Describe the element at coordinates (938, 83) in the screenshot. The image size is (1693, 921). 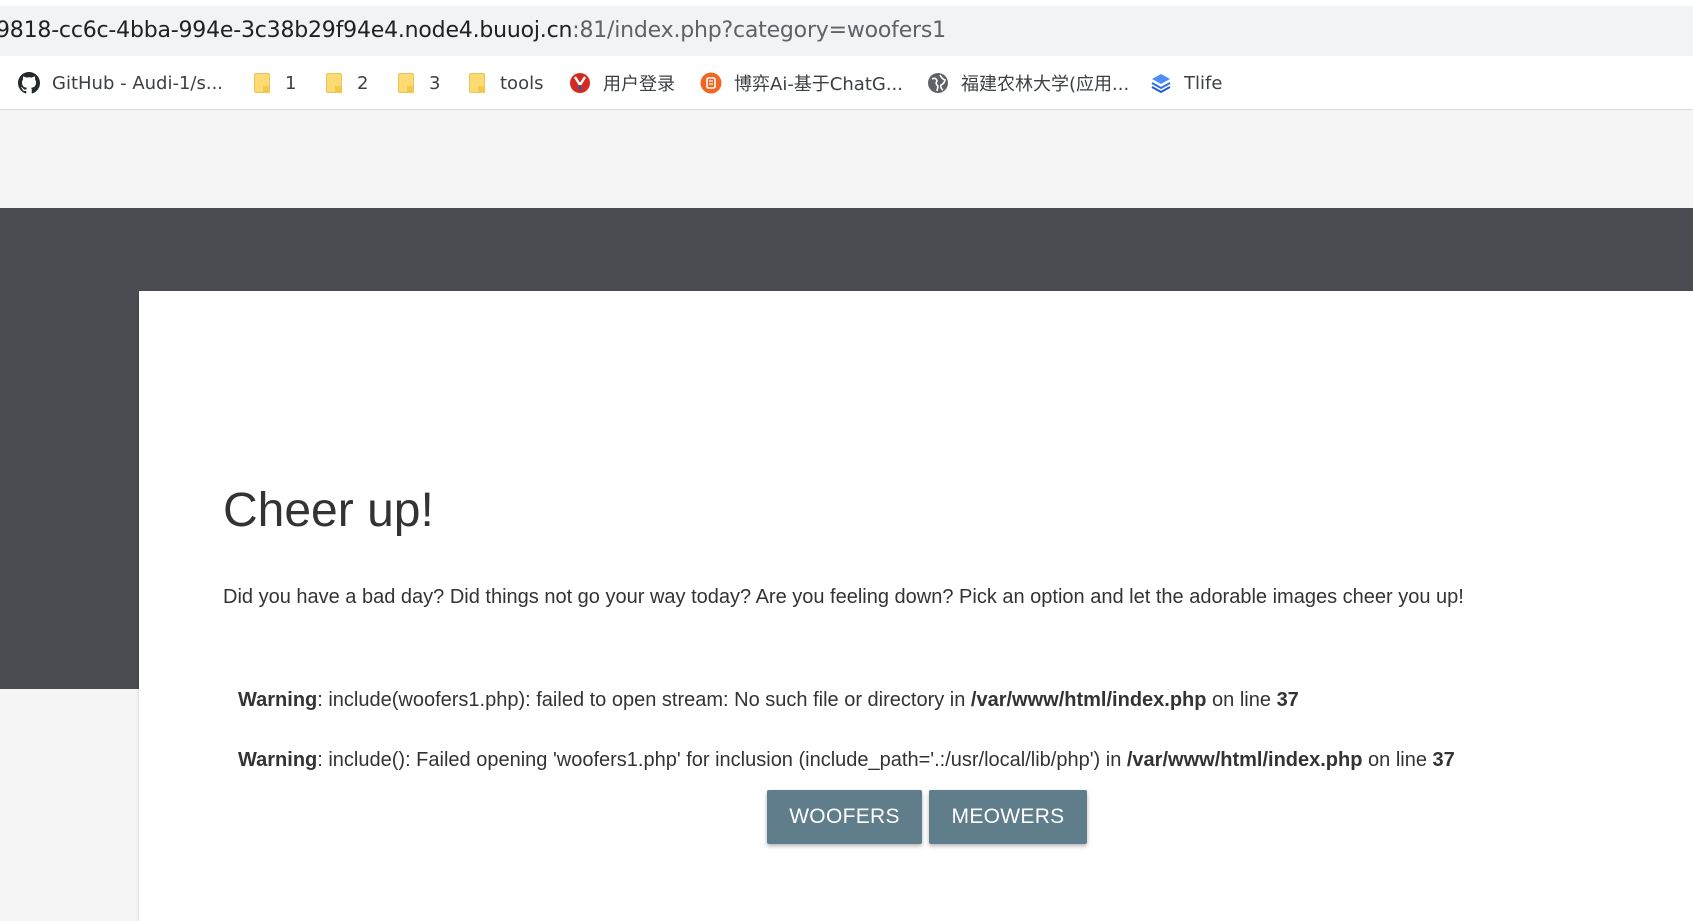
I see `globe-icon` at that location.